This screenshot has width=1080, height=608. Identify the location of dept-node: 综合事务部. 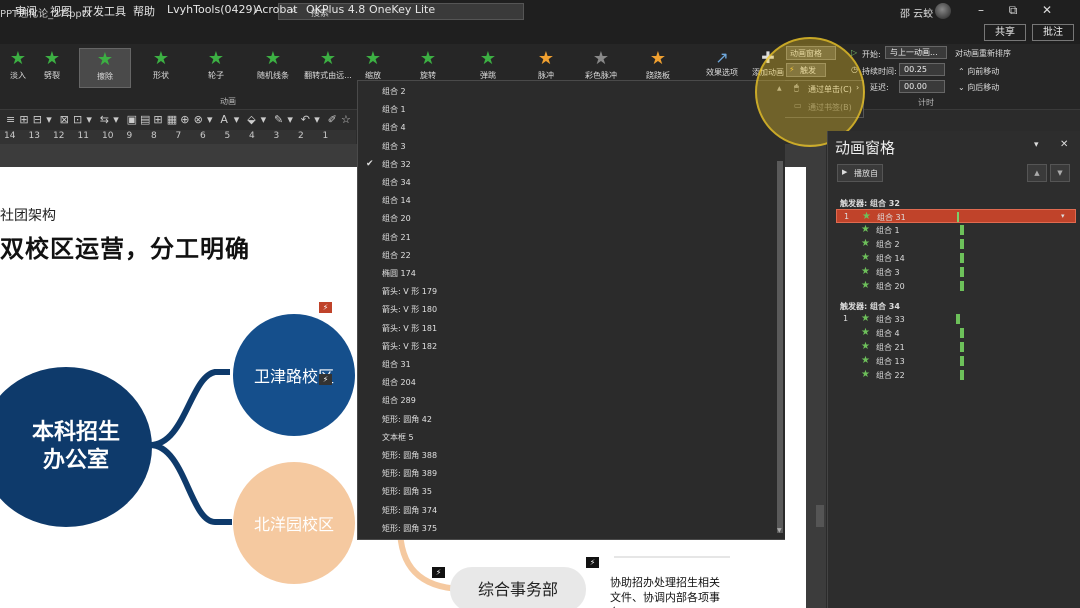
(518, 587).